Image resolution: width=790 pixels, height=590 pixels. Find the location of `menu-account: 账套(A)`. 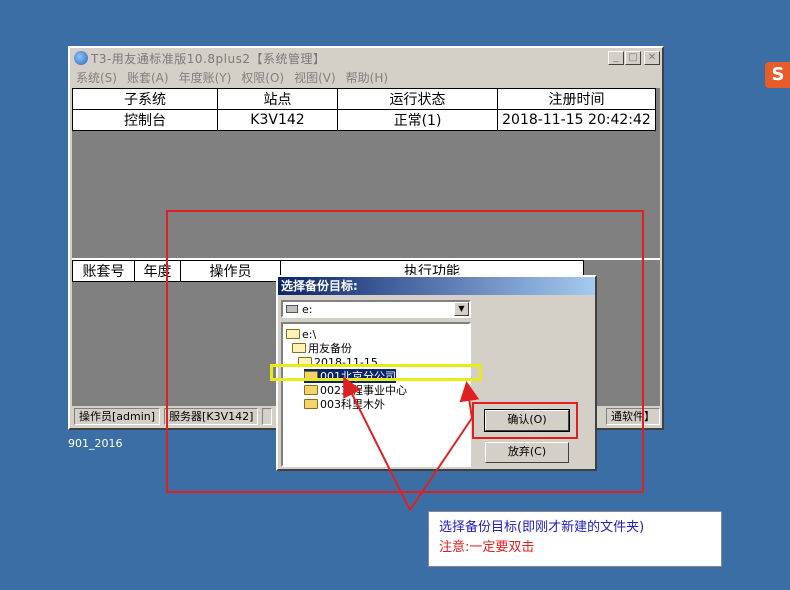

menu-account: 账套(A) is located at coordinates (148, 77).